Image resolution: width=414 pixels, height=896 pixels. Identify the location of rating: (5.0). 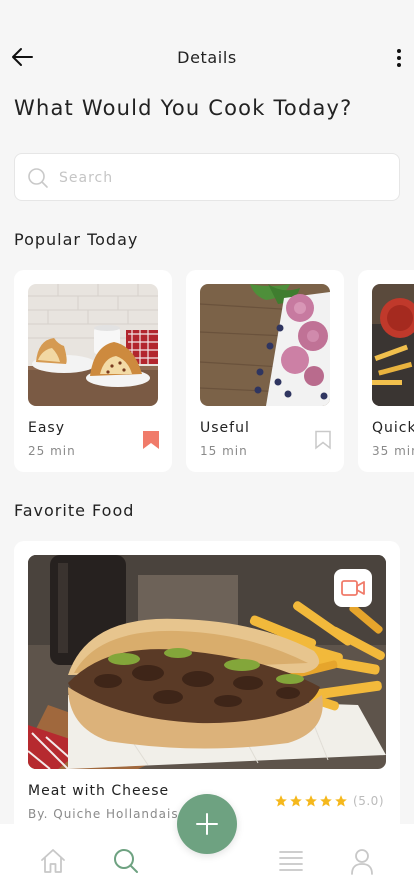
(328, 801).